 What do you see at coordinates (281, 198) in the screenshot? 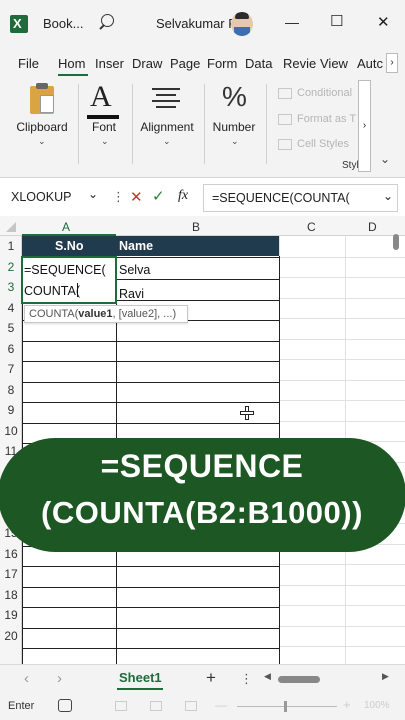
I see `formula-input: =SEQUENCE(COUNTA(` at bounding box center [281, 198].